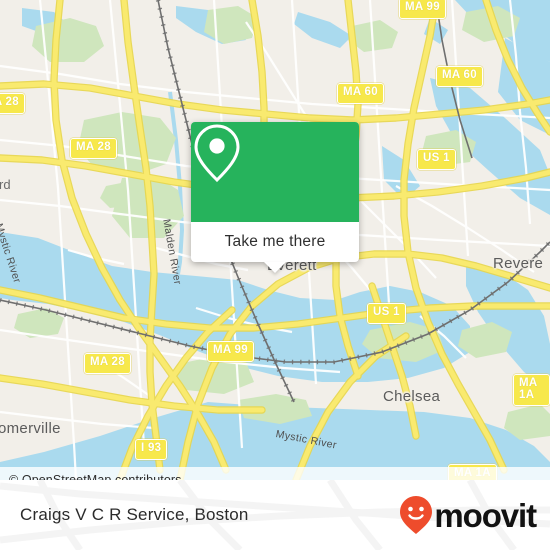 The image size is (550, 550). What do you see at coordinates (93, 148) in the screenshot?
I see `highway-shield-ma-28-north: MA 28` at bounding box center [93, 148].